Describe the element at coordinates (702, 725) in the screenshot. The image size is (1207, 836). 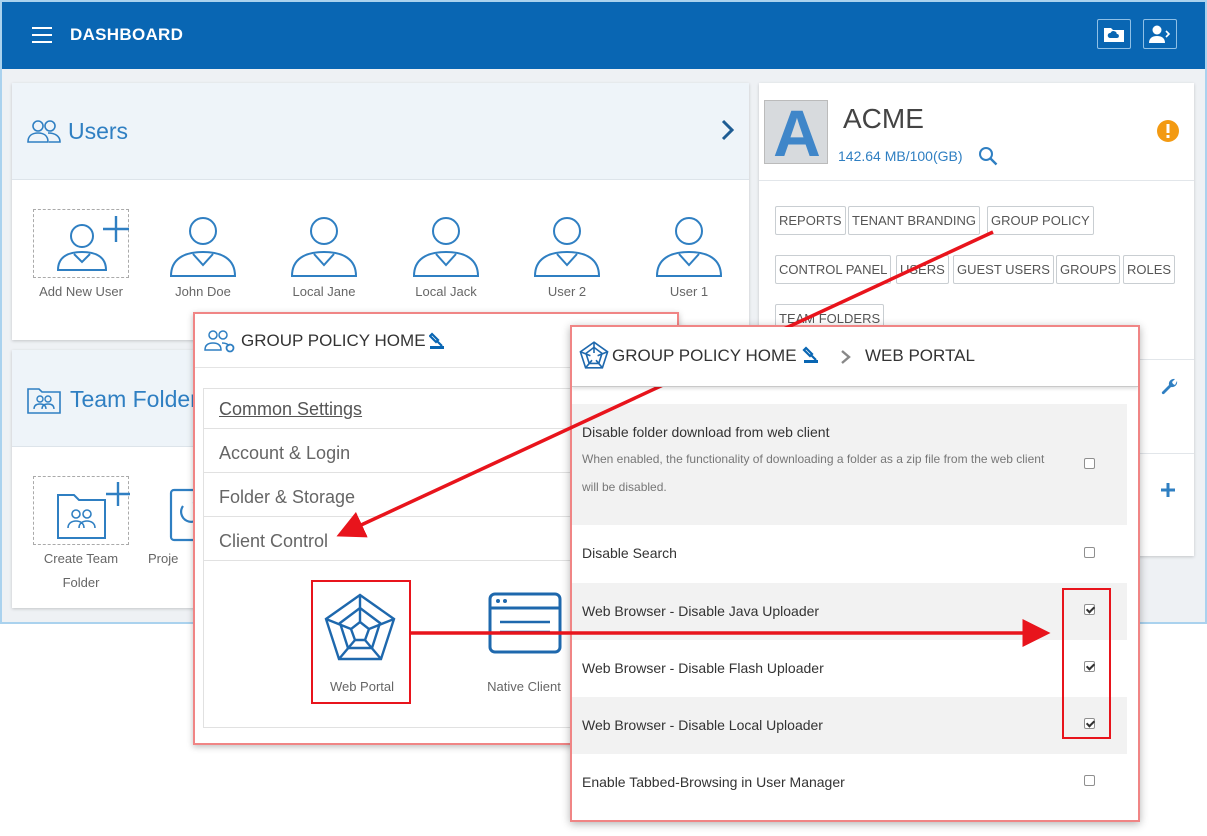
I see `option-label: Web Browser - Disable Local Uploader` at that location.